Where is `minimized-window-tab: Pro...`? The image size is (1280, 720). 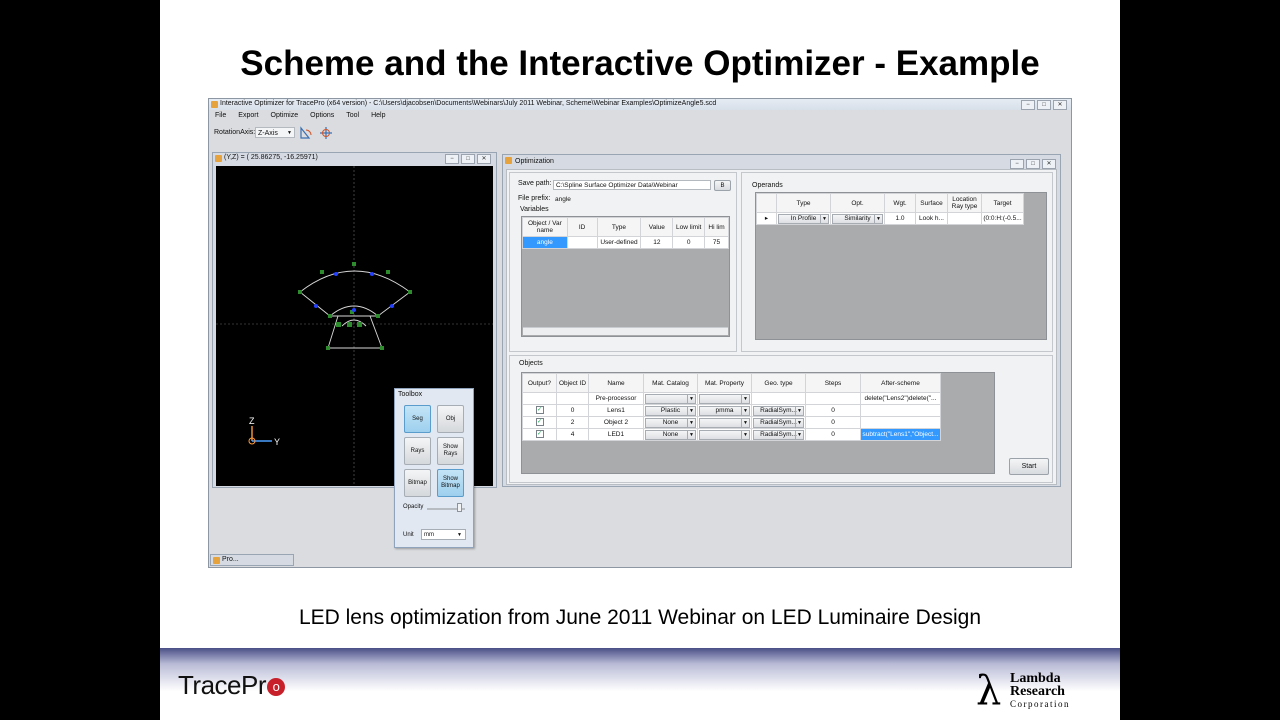 minimized-window-tab: Pro... is located at coordinates (252, 560).